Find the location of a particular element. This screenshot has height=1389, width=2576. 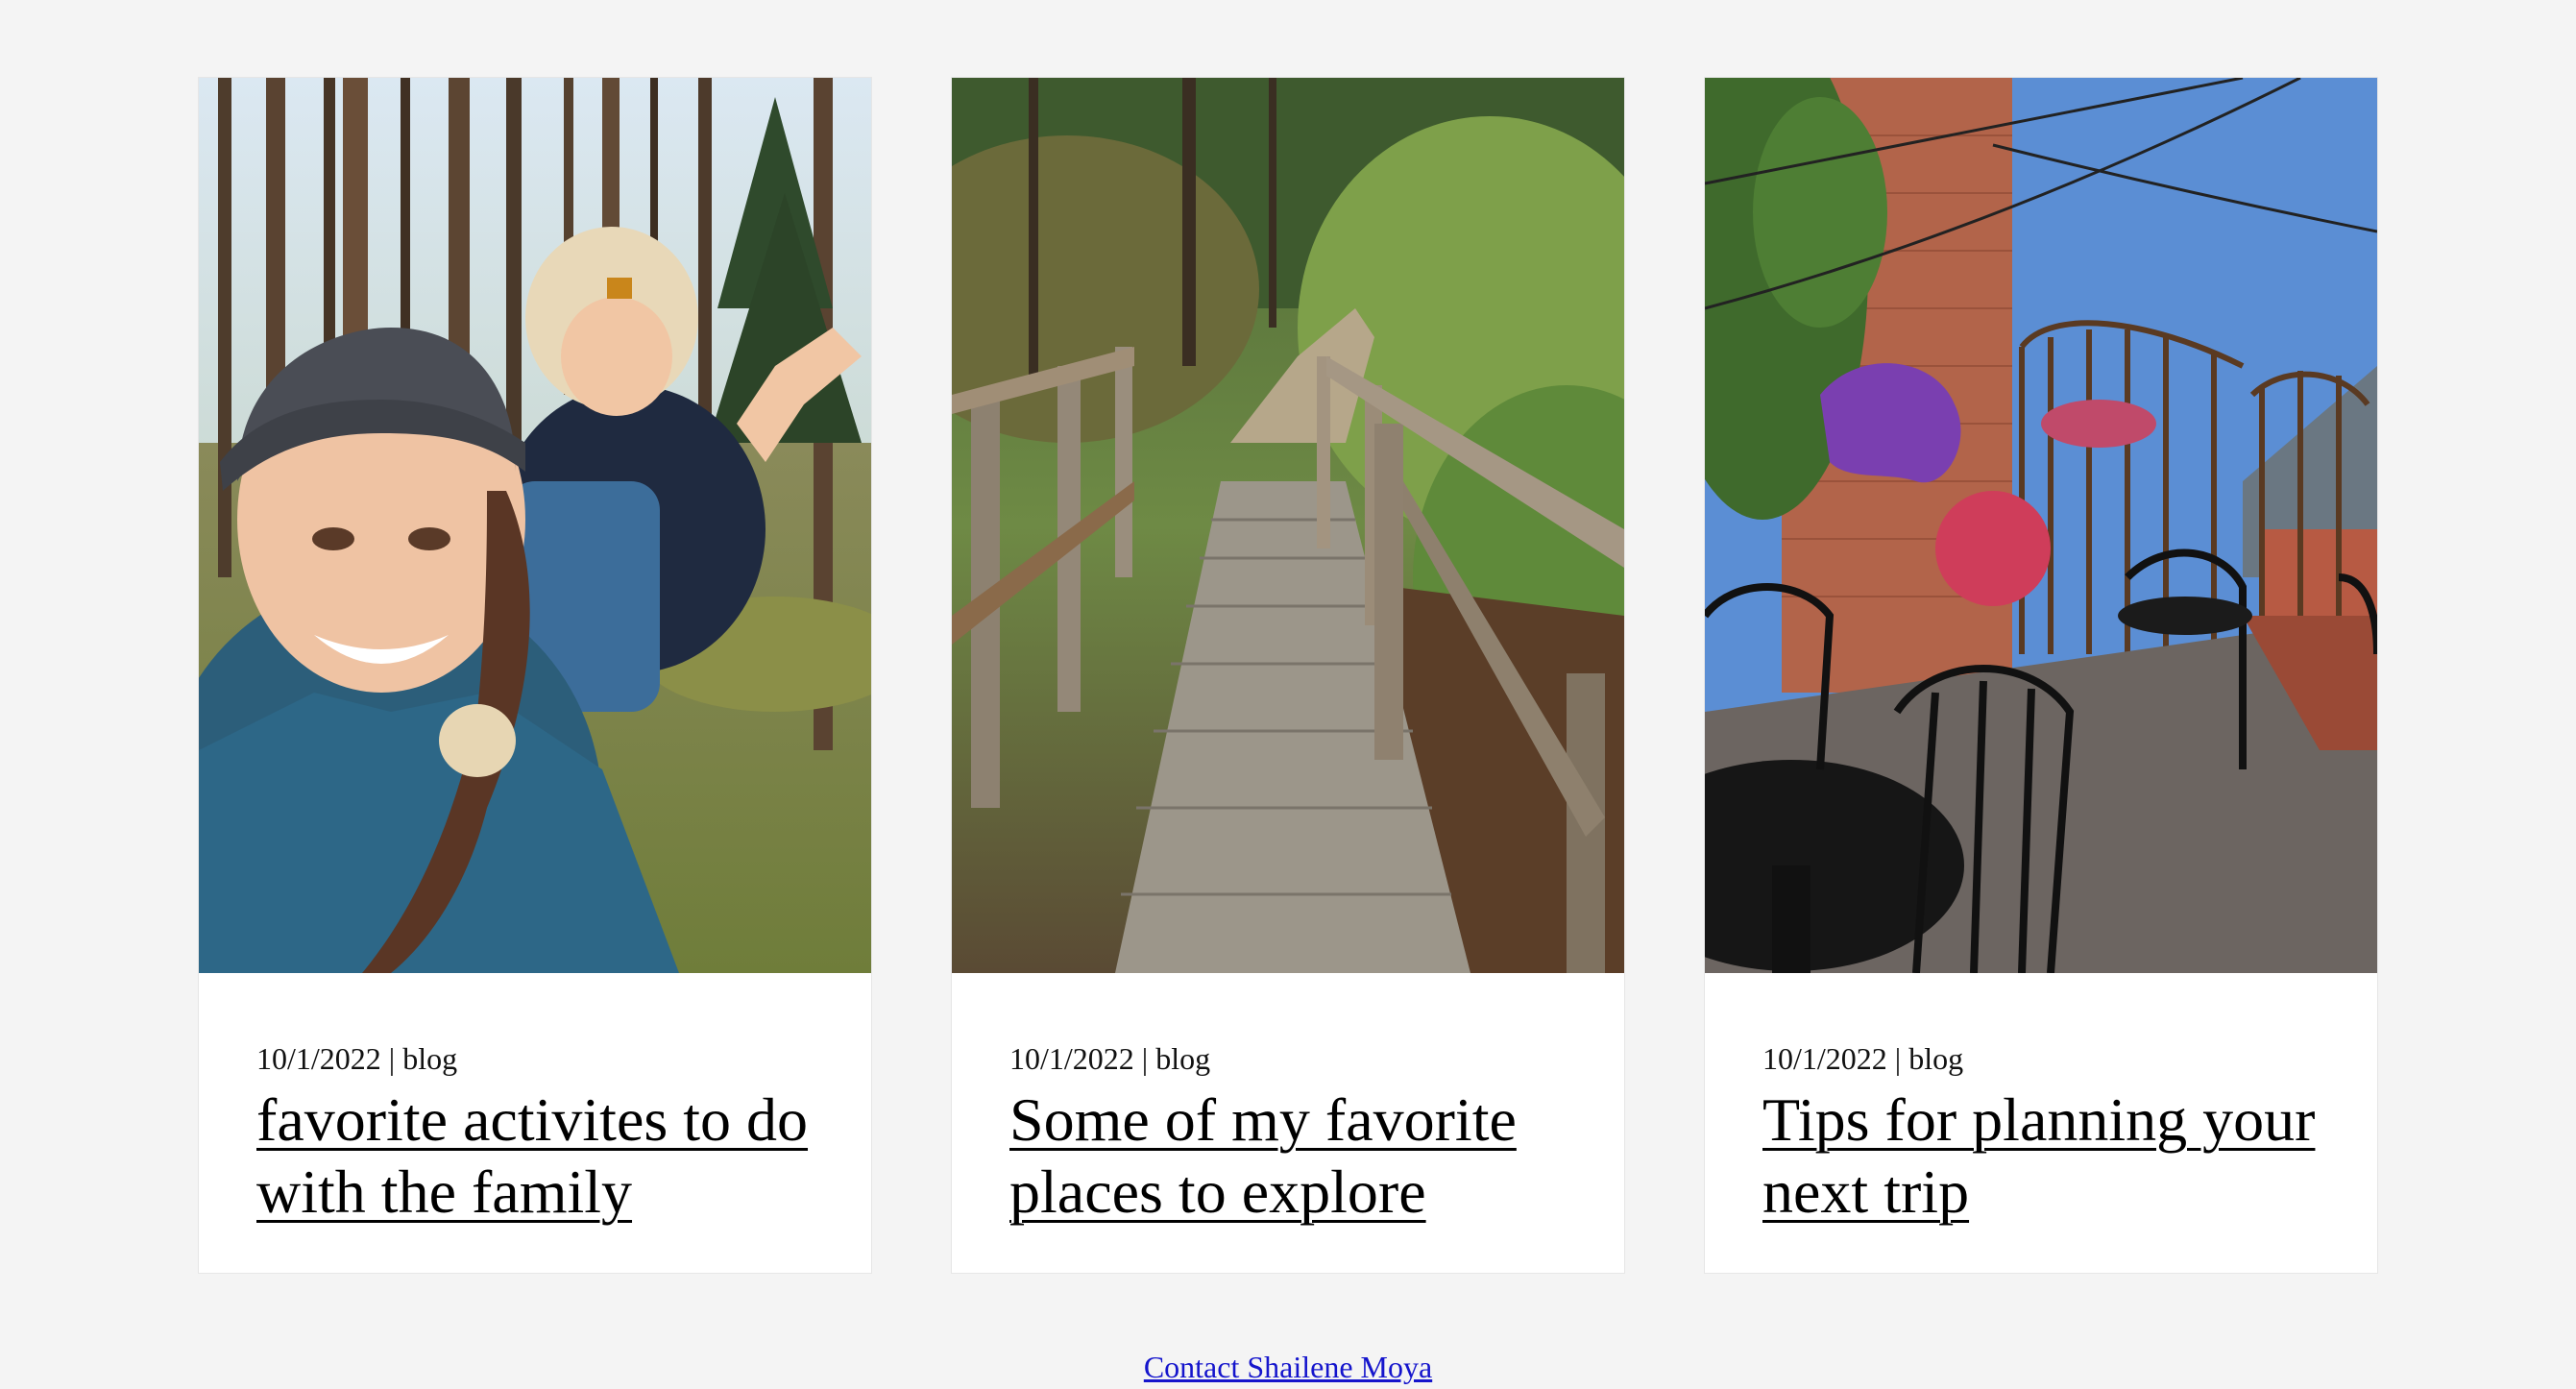

page-footer: Contact Shailene Moya is located at coordinates (1288, 1367).